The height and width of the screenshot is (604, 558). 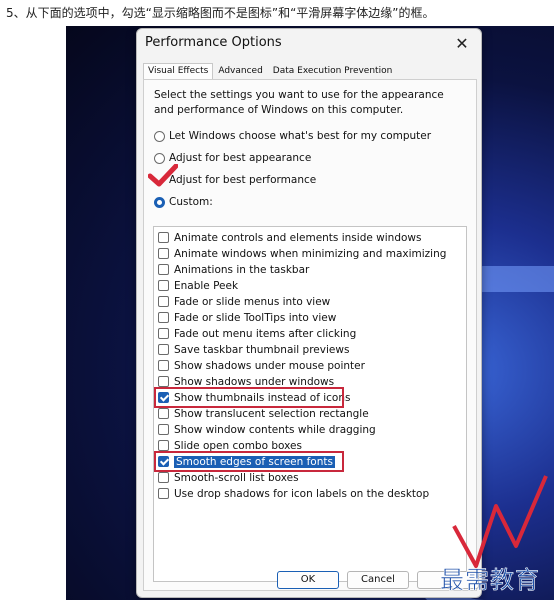 I want to click on radio-label: Adjust for best appearance, so click(x=240, y=158).